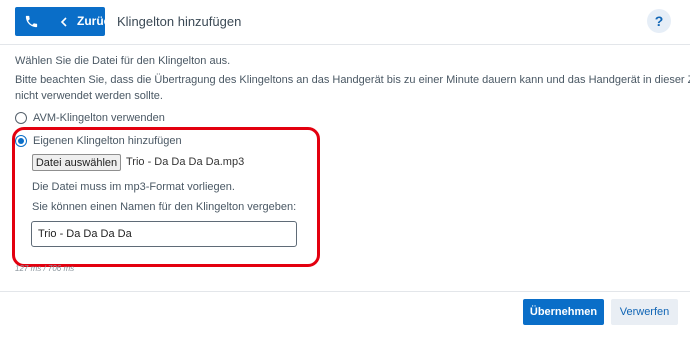 This screenshot has height=360, width=690. I want to click on avm-ringtone-label: AVM-Klingelton verwenden, so click(99, 118).